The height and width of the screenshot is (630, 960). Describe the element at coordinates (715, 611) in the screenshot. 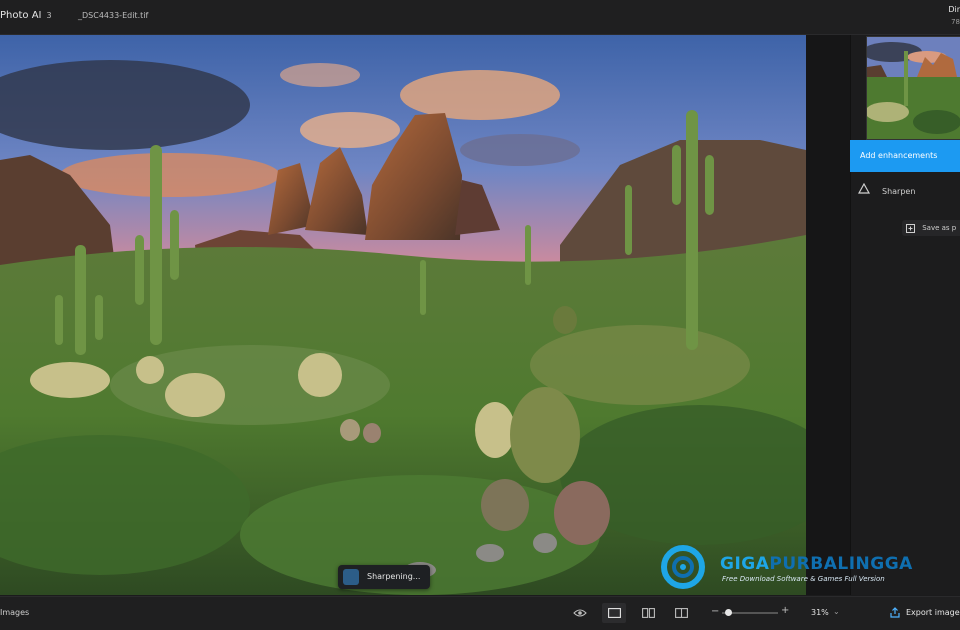

I see `zoom-out-button: −` at that location.